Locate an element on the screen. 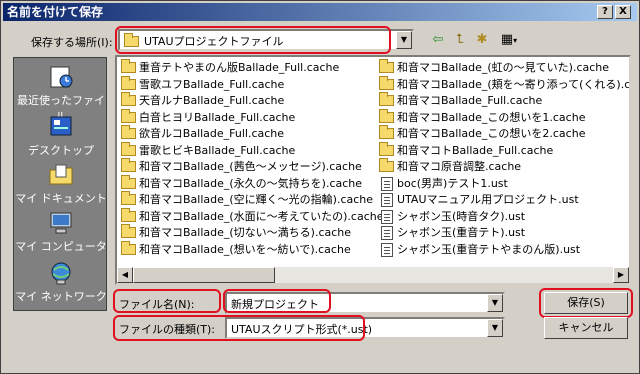  list-item-label: 和音マコBallade_(頬を〜寄り添って(くれる).cache is located at coordinates (514, 84).